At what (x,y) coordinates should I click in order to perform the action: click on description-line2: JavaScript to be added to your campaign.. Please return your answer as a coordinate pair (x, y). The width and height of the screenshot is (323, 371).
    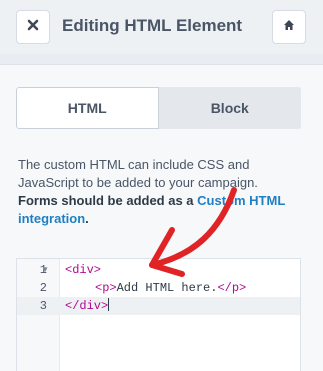
    Looking at the image, I should click on (138, 182).